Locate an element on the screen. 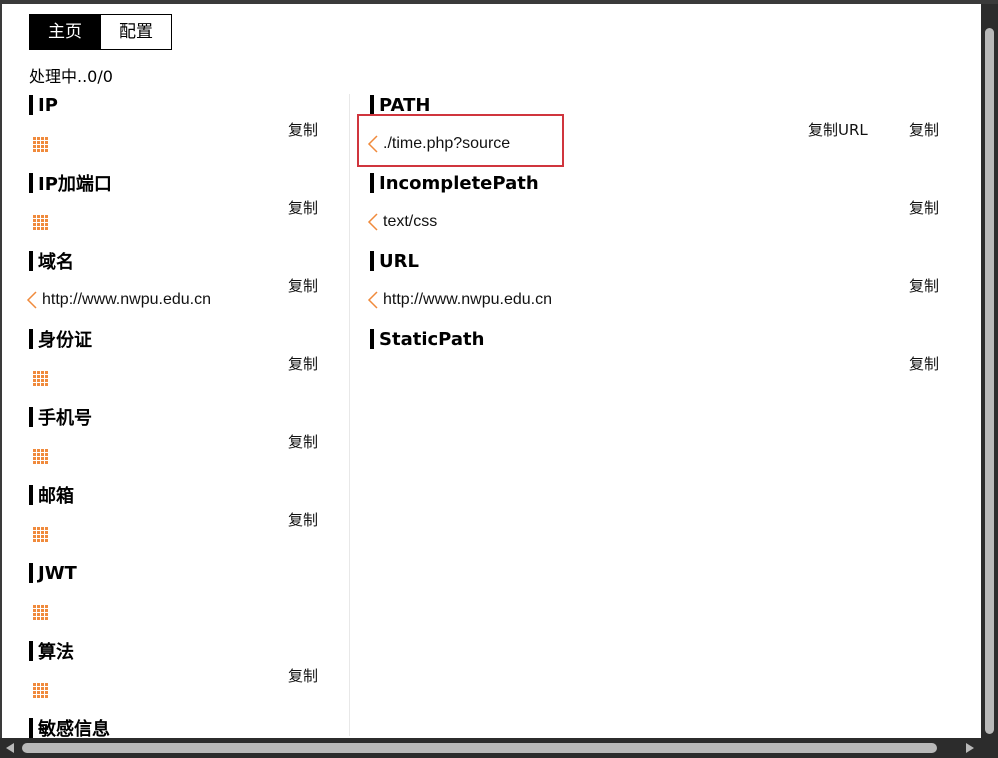 The height and width of the screenshot is (758, 998). vertical-scrollbar is located at coordinates (989, 371).